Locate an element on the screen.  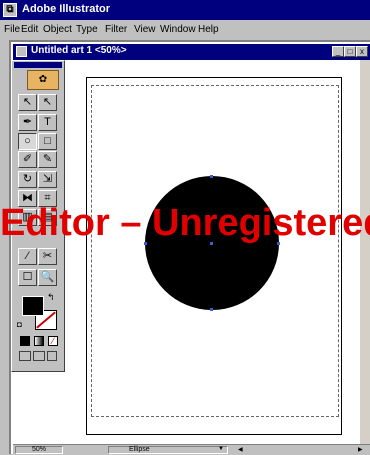
fill-color-swatch is located at coordinates (33, 306).